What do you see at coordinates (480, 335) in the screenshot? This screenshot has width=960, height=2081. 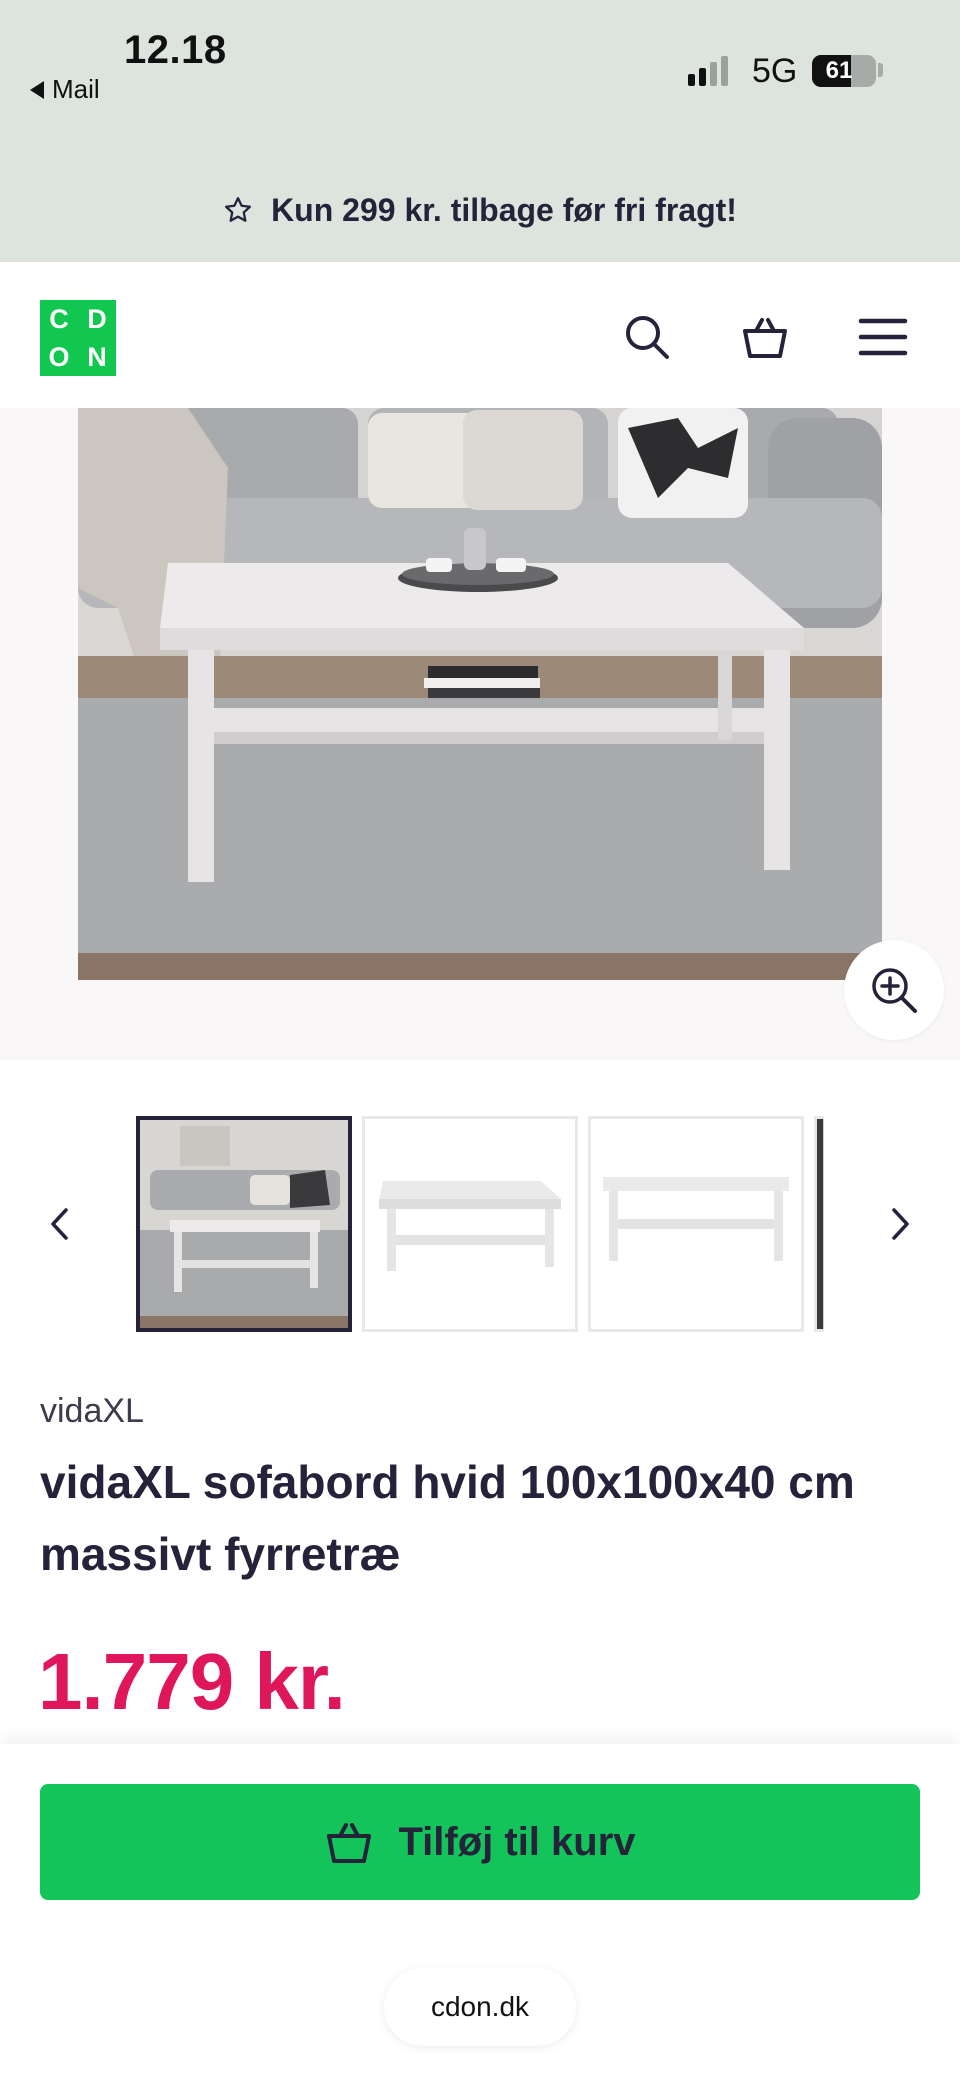 I see `site-header: C D O N` at bounding box center [480, 335].